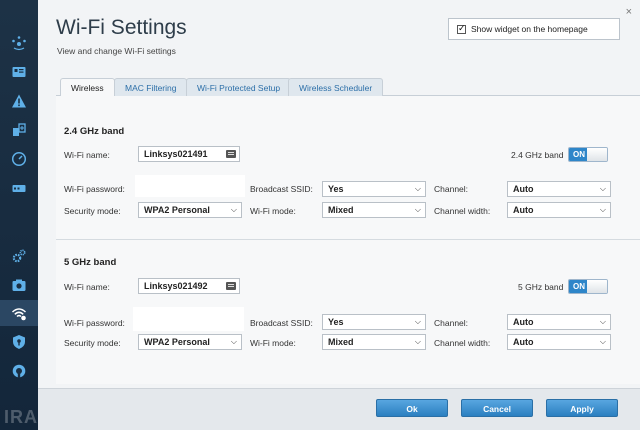 This screenshot has height=430, width=640. Describe the element at coordinates (559, 210) in the screenshot. I see `band24-width-select: Auto ⌵` at that location.